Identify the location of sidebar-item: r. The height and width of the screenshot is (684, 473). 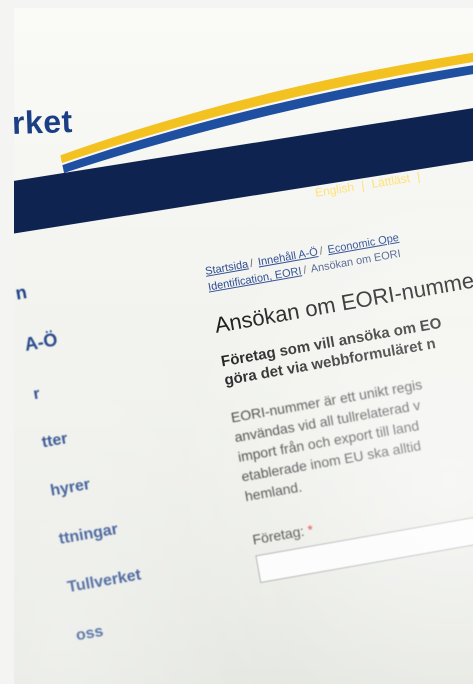
(107, 382).